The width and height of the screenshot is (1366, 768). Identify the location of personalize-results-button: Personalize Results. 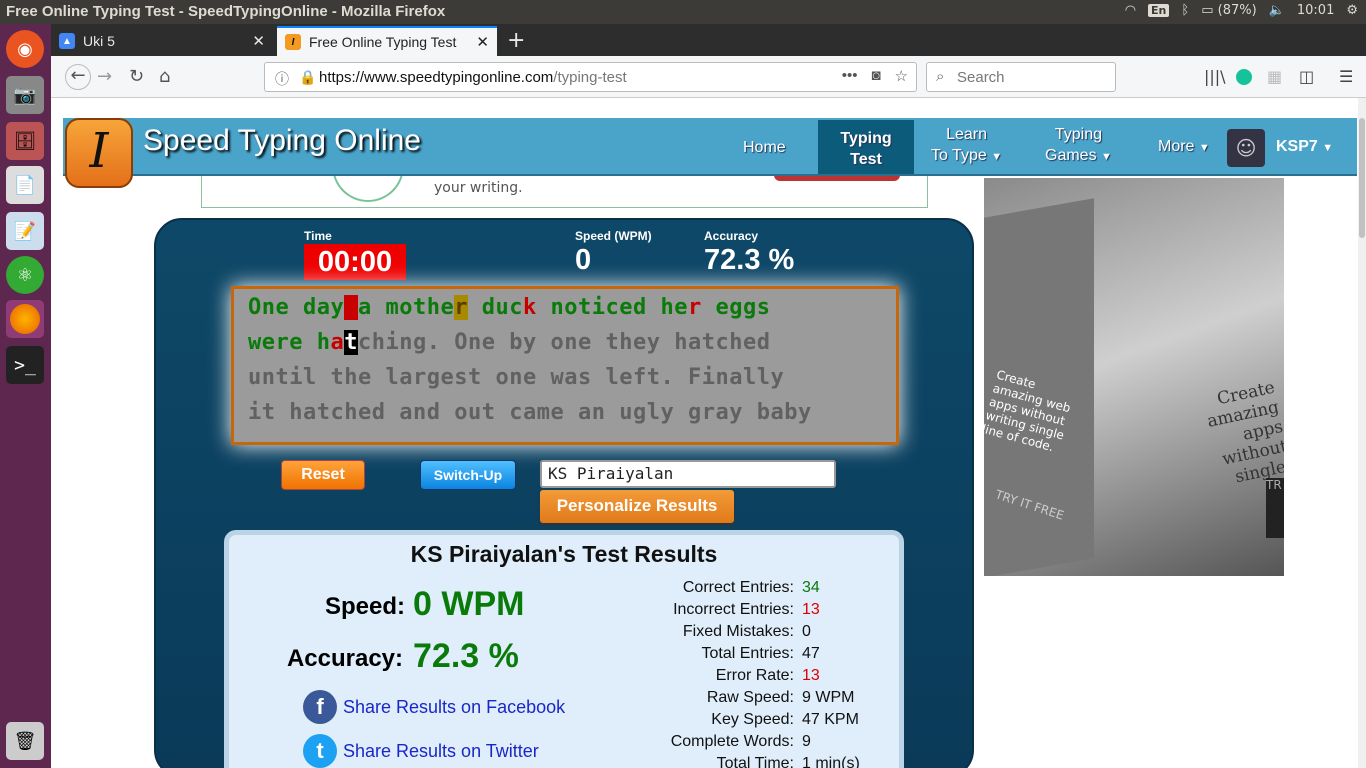
(637, 506).